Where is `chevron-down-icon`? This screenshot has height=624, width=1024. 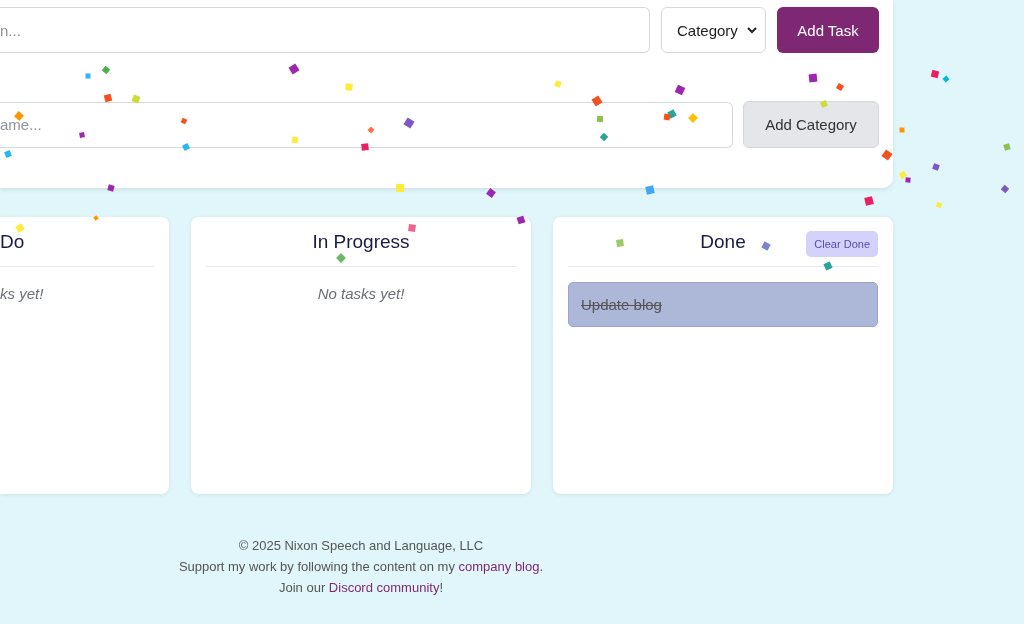 chevron-down-icon is located at coordinates (752, 30).